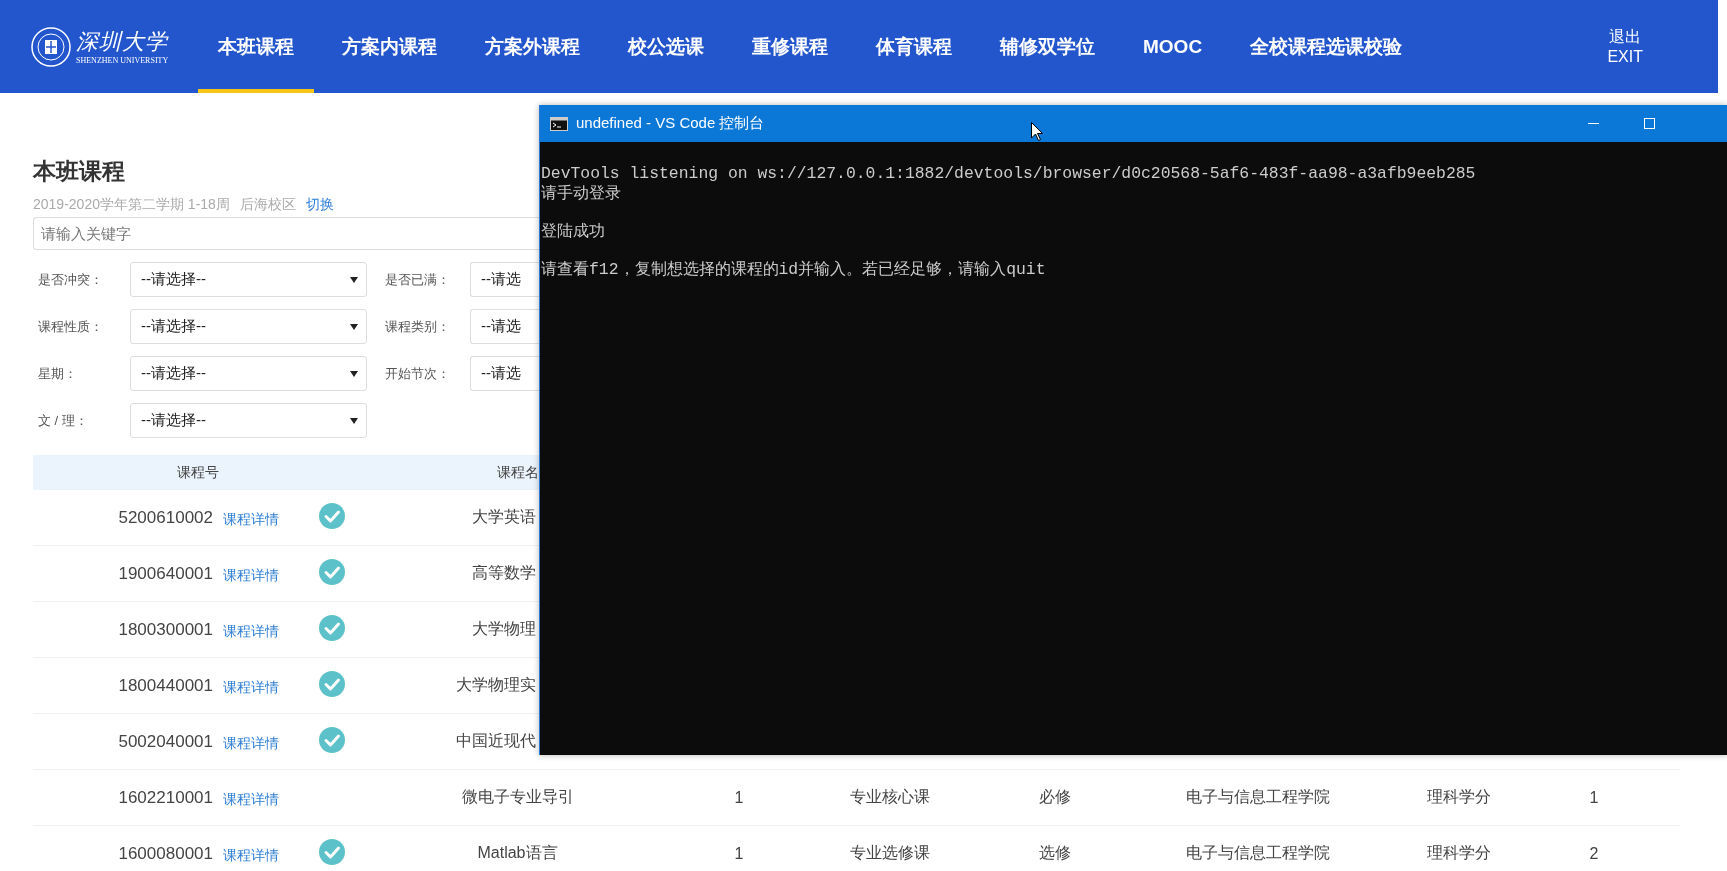 The width and height of the screenshot is (1727, 871). Describe the element at coordinates (165, 629) in the screenshot. I see `course-code: 1800300001` at that location.